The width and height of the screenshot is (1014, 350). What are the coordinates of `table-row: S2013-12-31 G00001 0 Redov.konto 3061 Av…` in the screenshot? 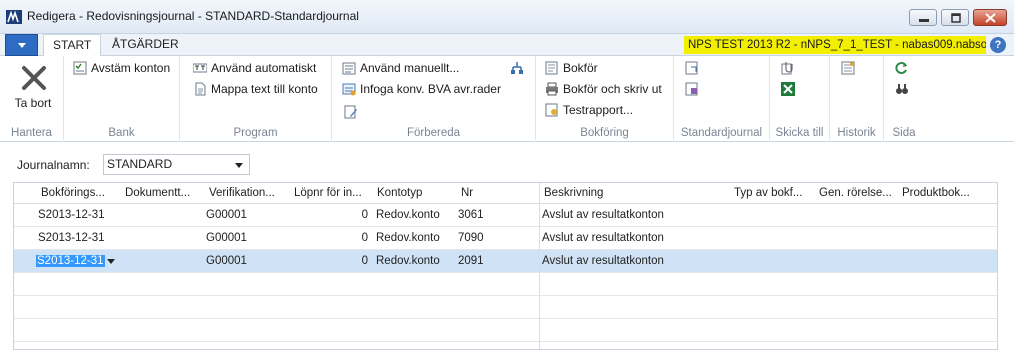 It's located at (505, 215).